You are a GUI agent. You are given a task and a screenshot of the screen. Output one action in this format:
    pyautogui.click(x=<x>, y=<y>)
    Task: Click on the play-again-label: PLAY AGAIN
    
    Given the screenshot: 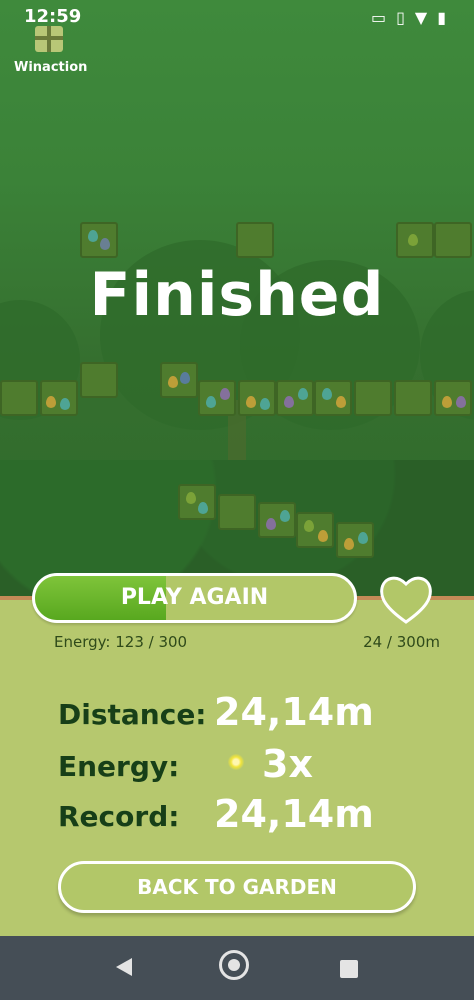 What is the action you would take?
    pyautogui.click(x=194, y=597)
    